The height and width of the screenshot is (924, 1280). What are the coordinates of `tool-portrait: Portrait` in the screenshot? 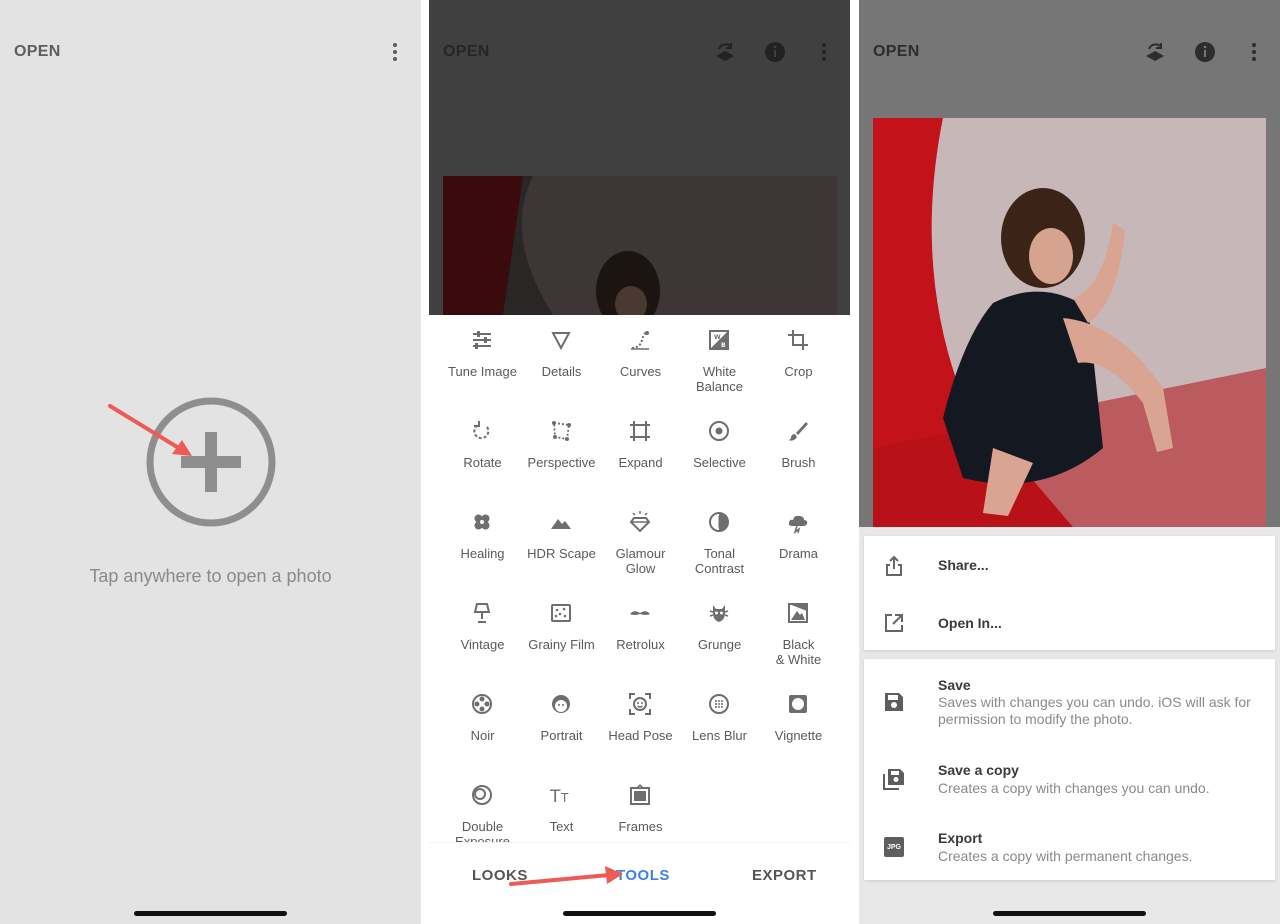 It's located at (561, 728).